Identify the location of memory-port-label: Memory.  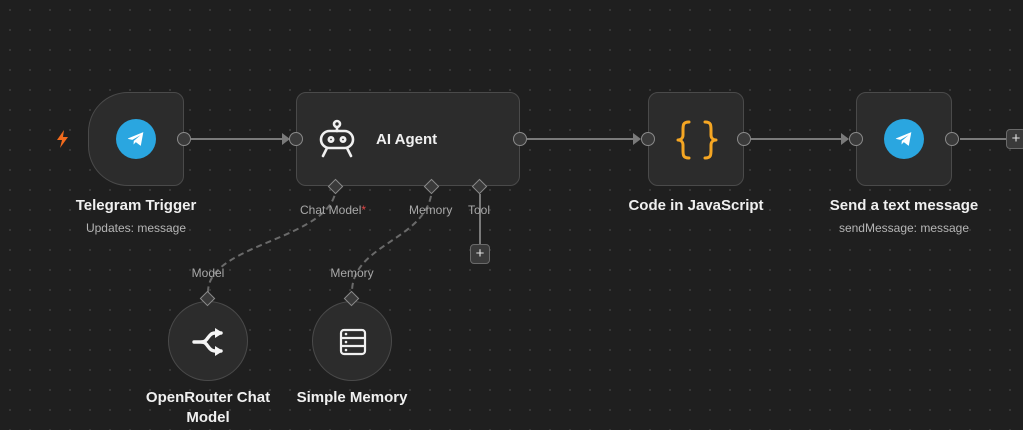
(431, 210).